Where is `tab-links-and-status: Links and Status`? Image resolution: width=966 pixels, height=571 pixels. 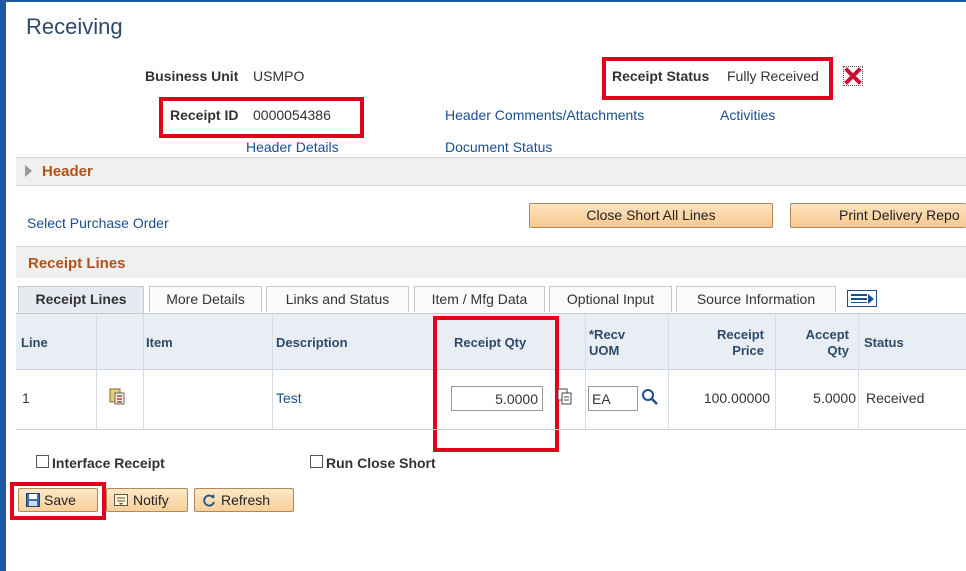 tab-links-and-status: Links and Status is located at coordinates (337, 299).